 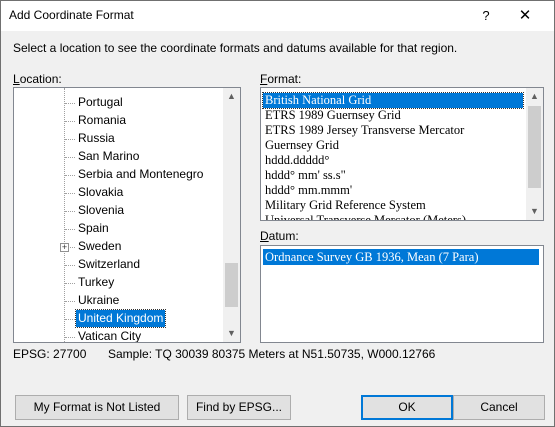 I want to click on datum-label-accel: D, so click(x=264, y=236).